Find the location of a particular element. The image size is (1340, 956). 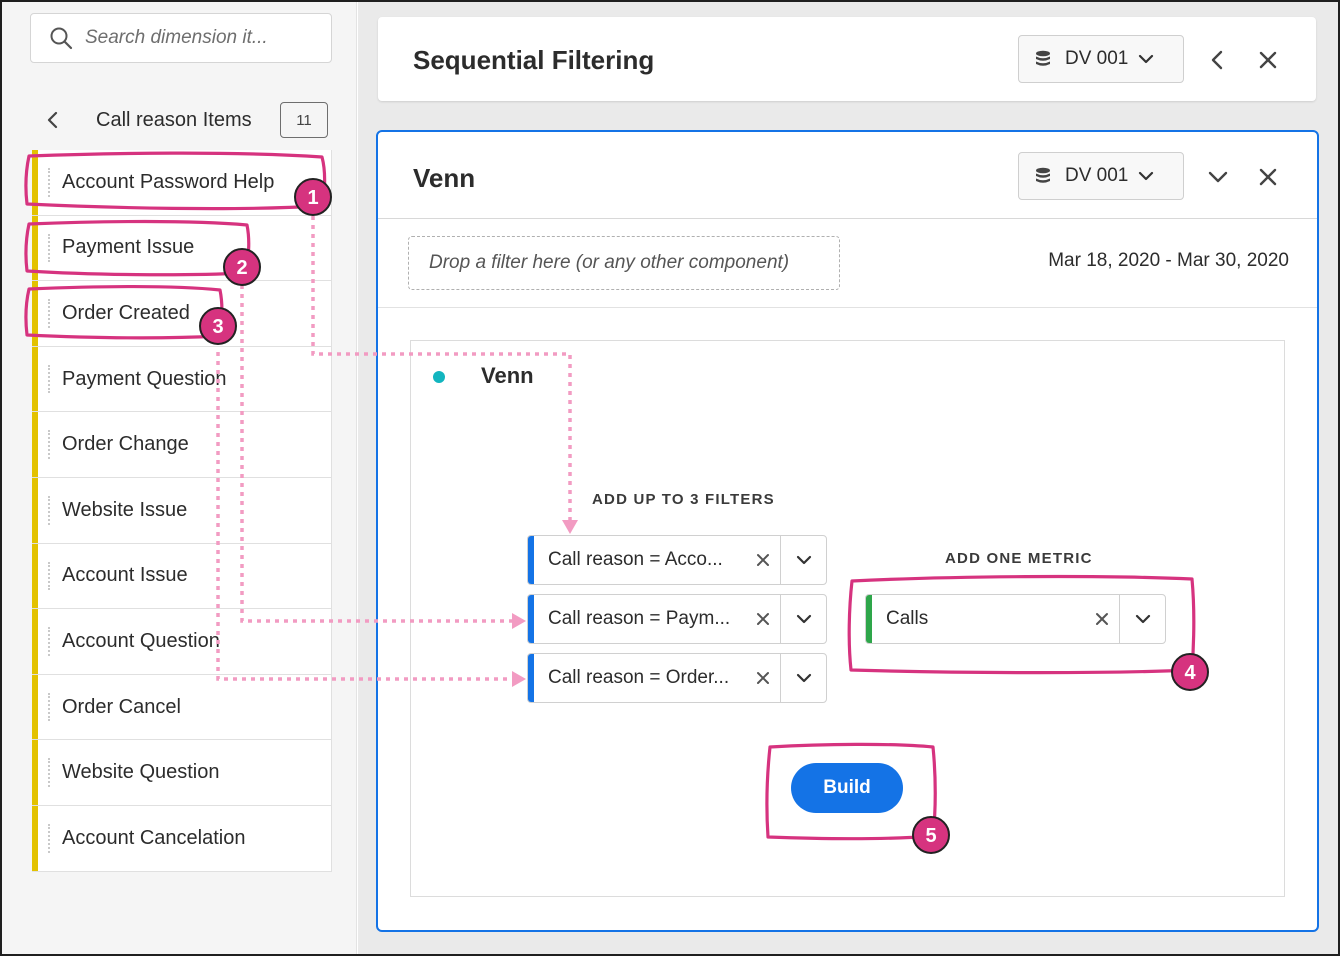

list-item: Order Created is located at coordinates (182, 314).